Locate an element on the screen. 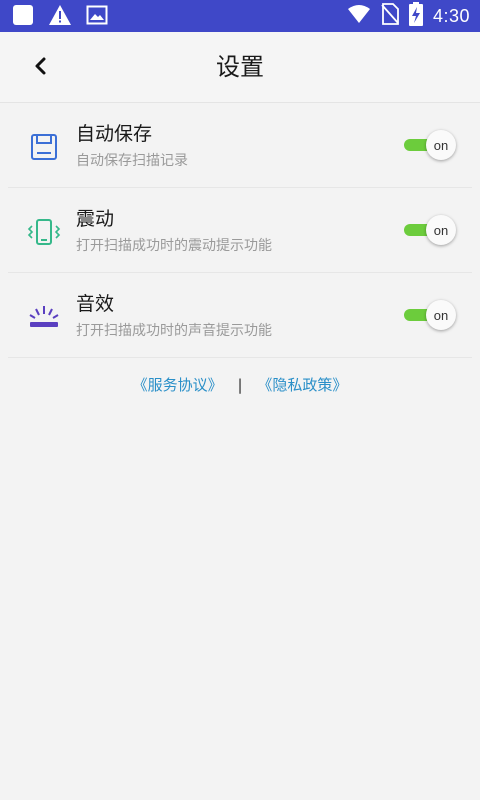 The width and height of the screenshot is (480, 800). status-bar-system: 4:30 is located at coordinates (403, 16).